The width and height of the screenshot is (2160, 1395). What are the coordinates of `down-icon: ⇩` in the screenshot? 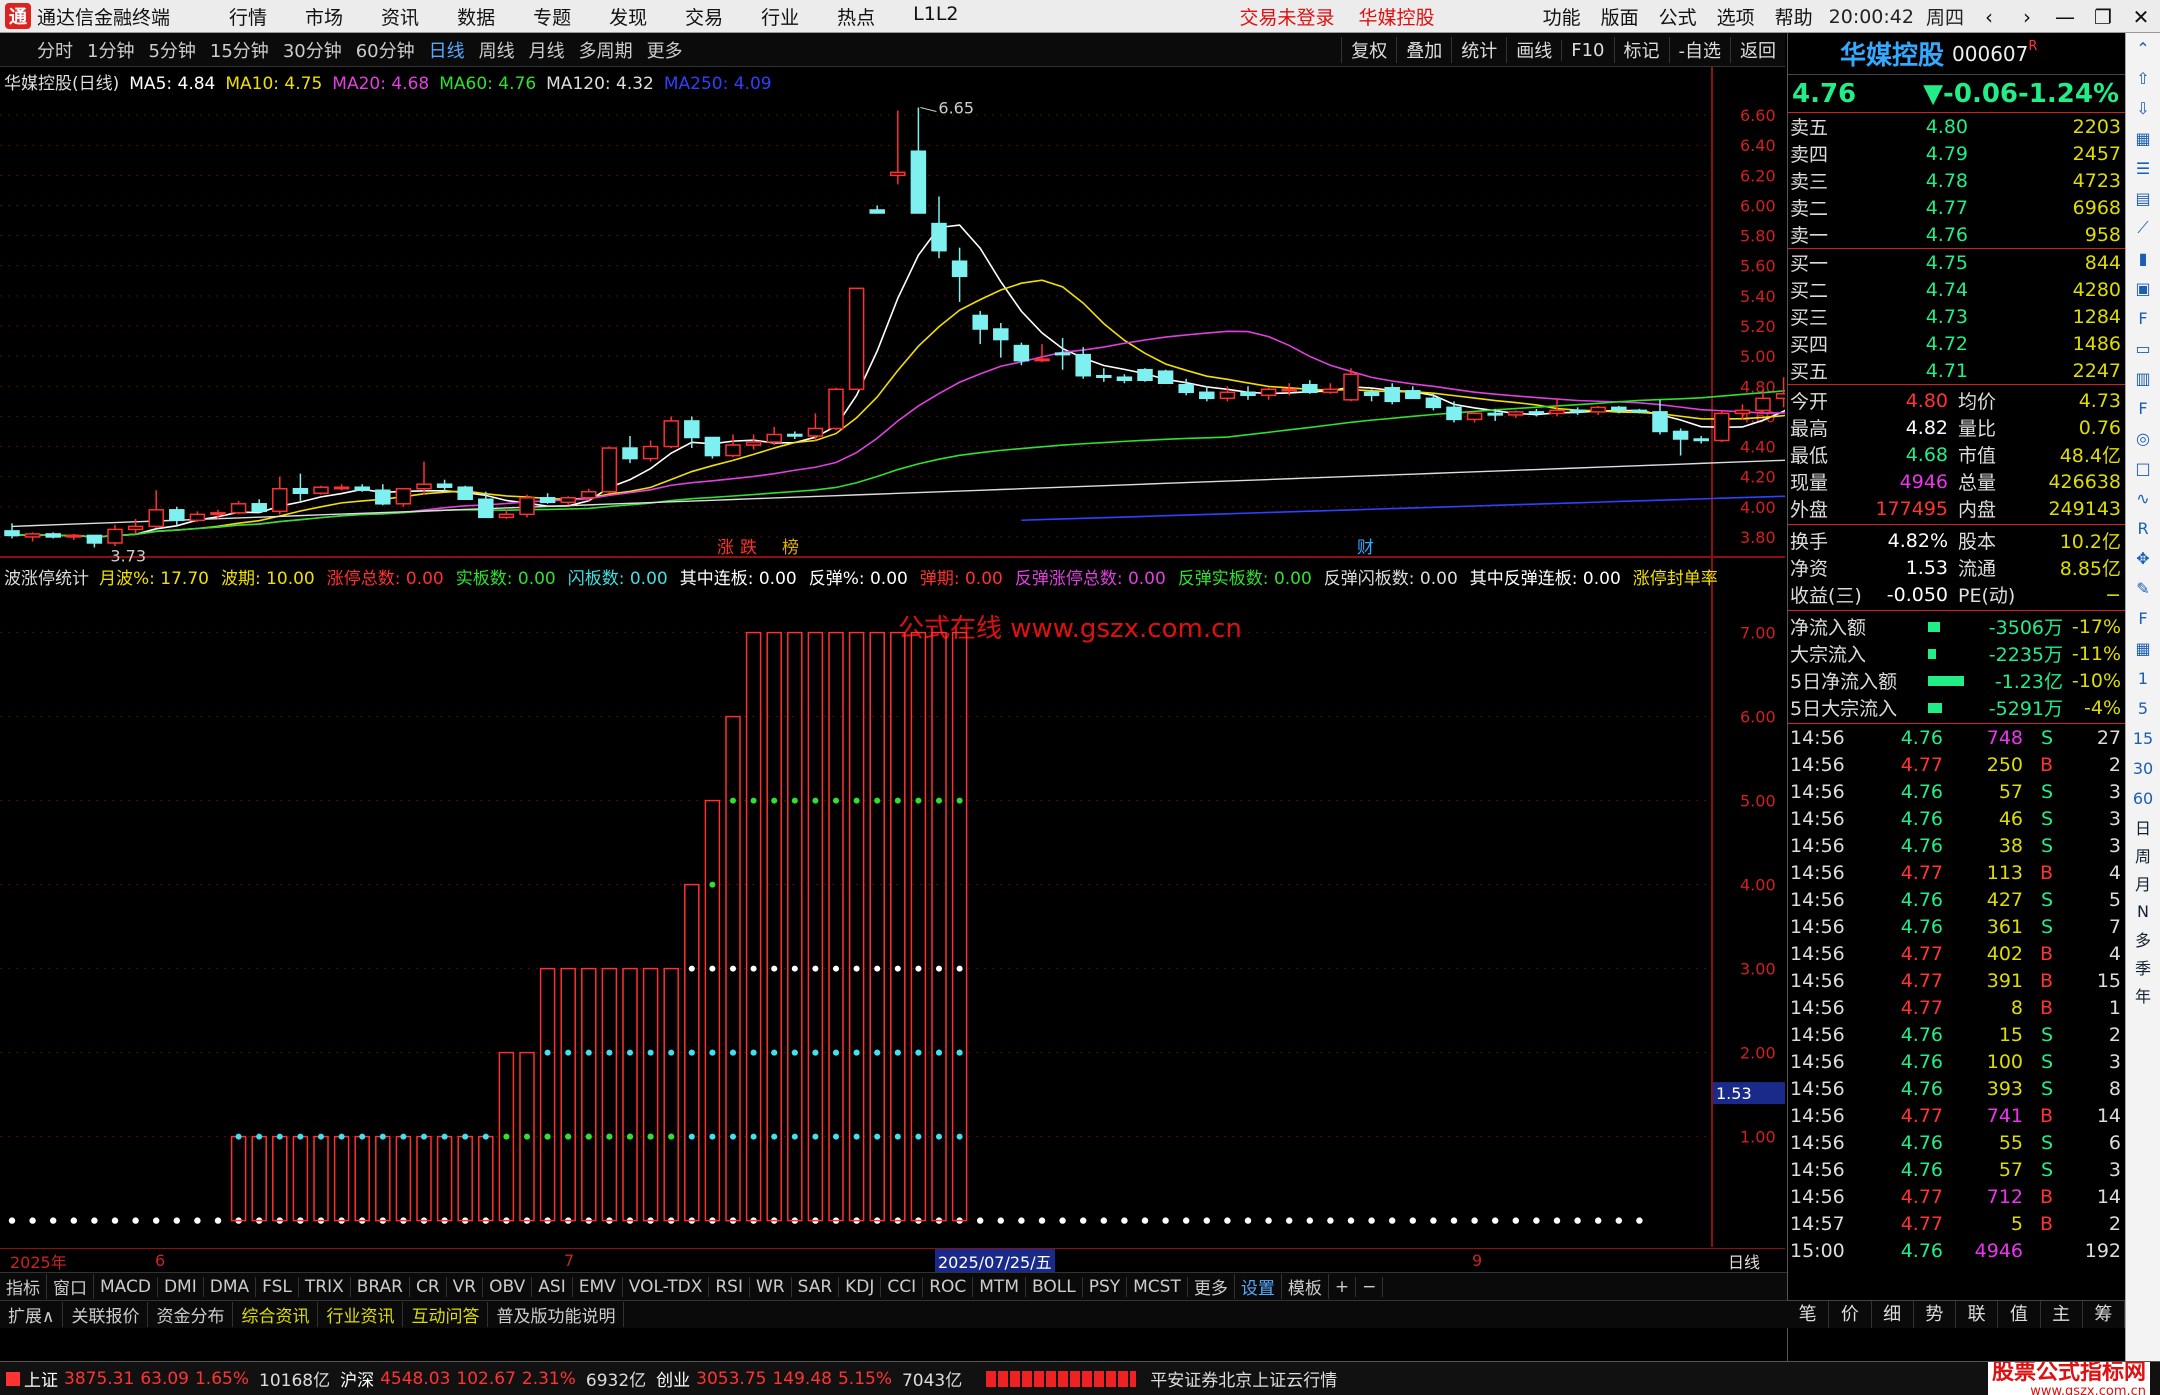 It's located at (2142, 108).